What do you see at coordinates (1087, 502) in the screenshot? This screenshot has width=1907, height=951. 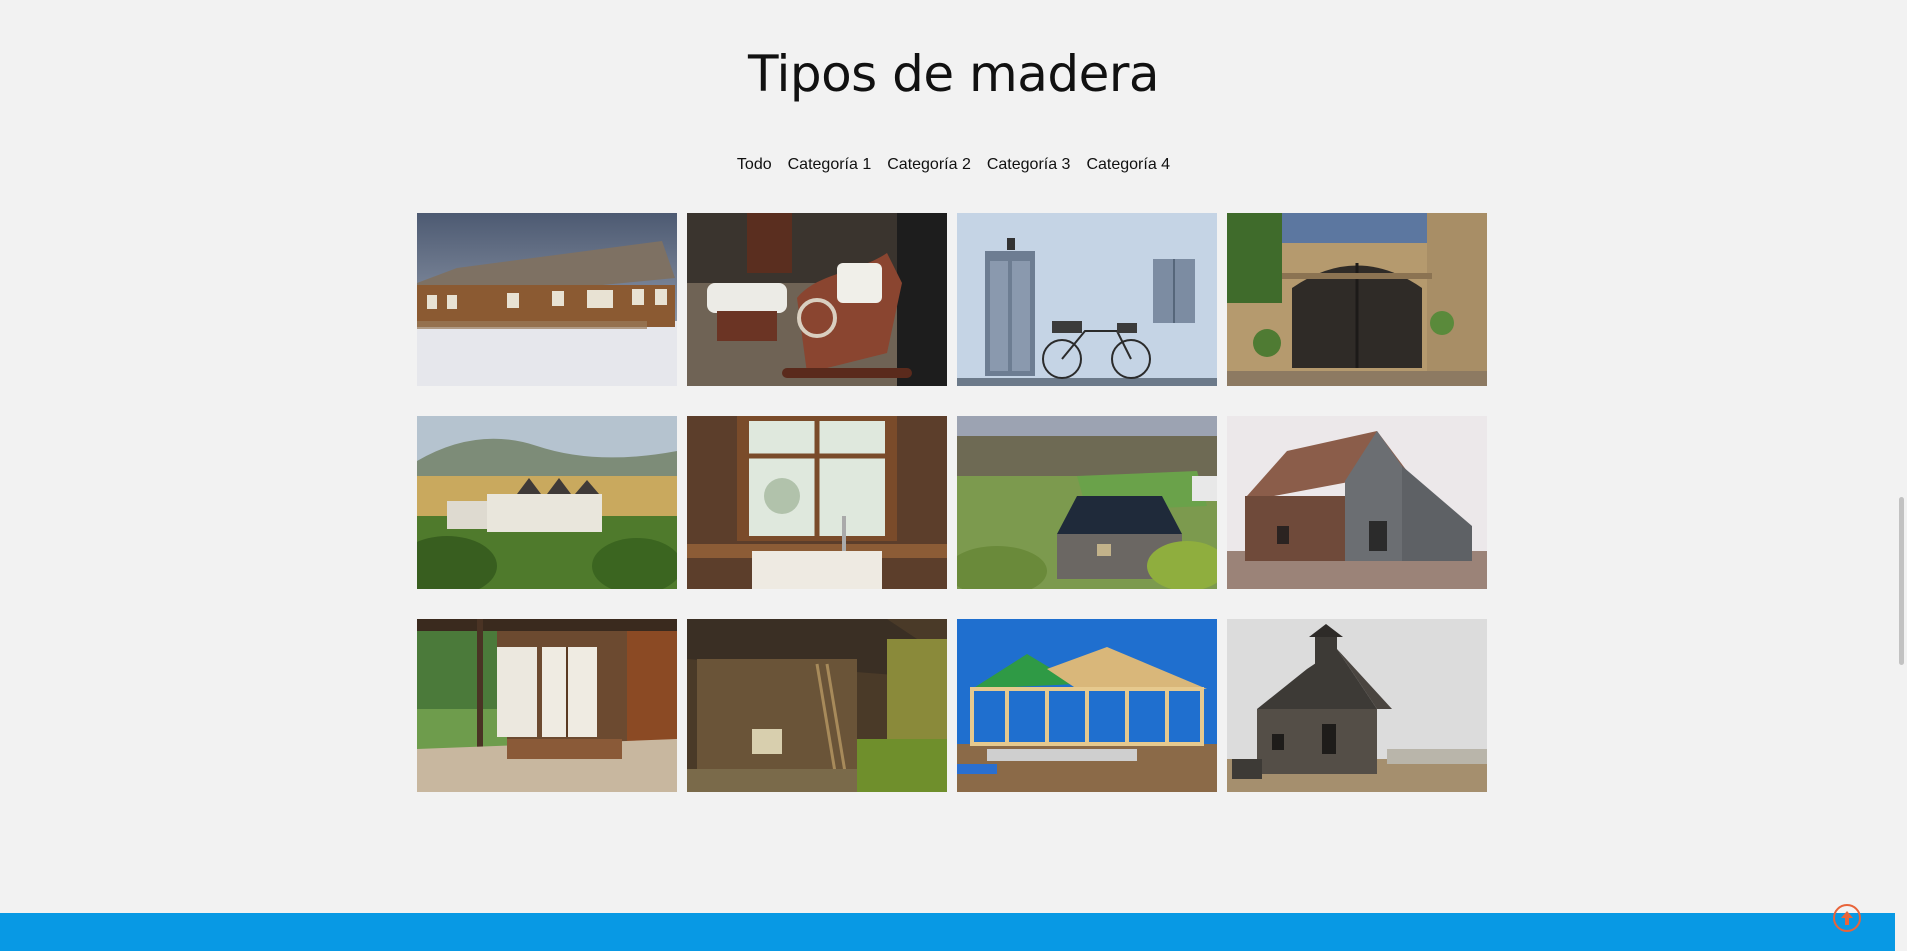 I see `gallery-image-stone-cottage` at bounding box center [1087, 502].